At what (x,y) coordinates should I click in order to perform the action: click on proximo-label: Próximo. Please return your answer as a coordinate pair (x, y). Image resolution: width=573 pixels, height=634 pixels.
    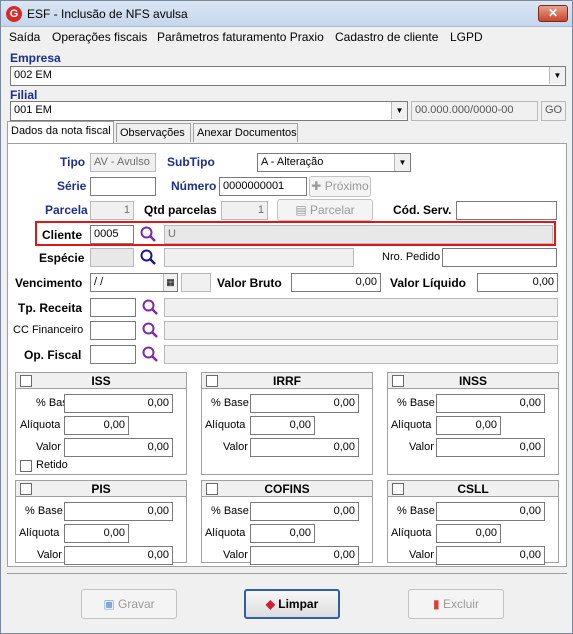
    Looking at the image, I should click on (346, 186).